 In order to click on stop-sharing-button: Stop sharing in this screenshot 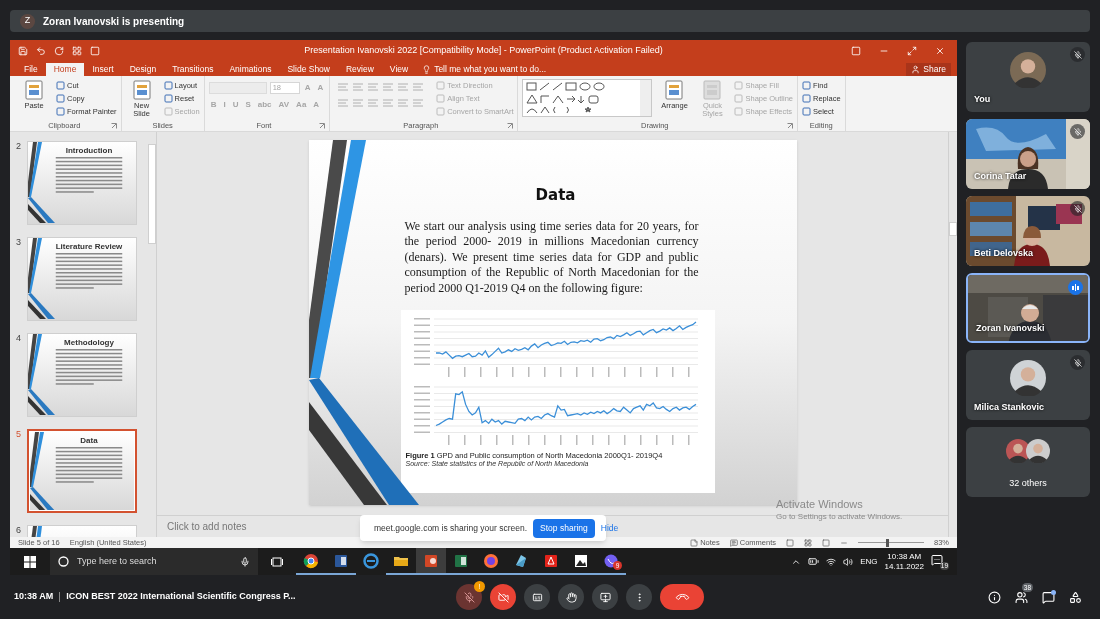, I will do `click(564, 528)`.